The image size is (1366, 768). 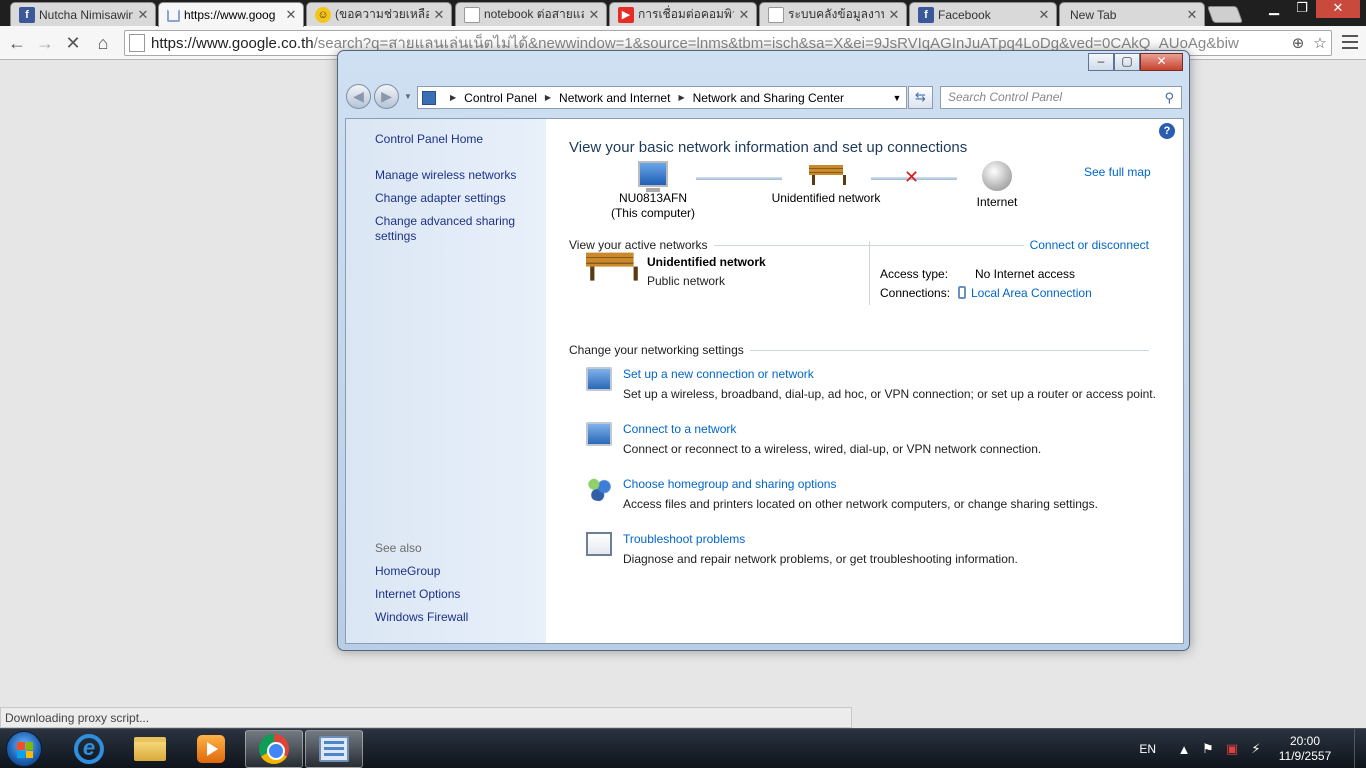 What do you see at coordinates (1093, 14) in the screenshot?
I see `tab-title: New Tab` at bounding box center [1093, 14].